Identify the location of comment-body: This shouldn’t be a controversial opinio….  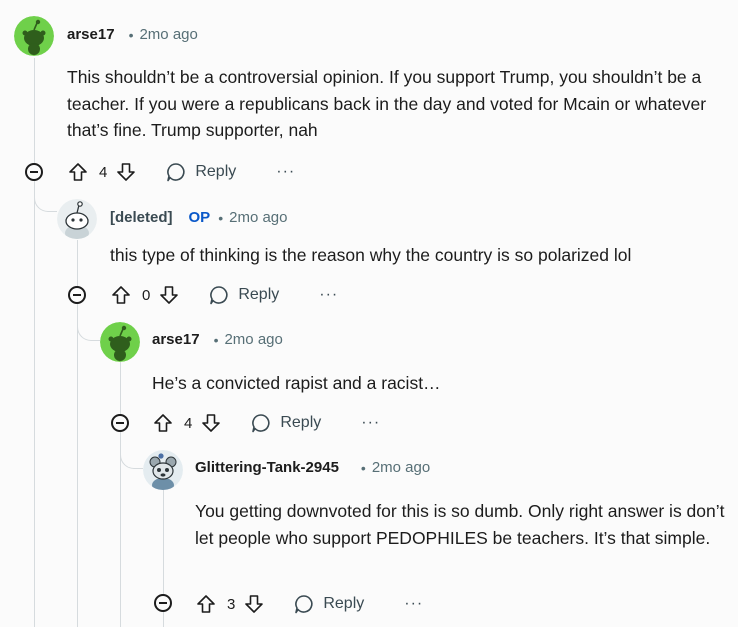
(387, 103).